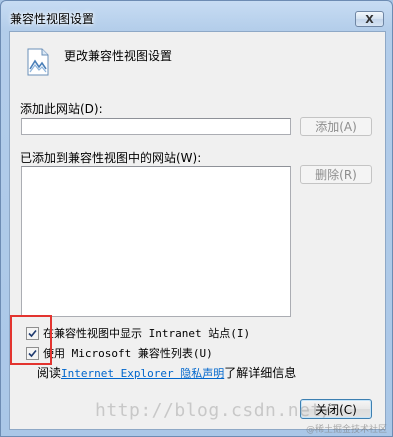  I want to click on window-close-button: X, so click(369, 19).